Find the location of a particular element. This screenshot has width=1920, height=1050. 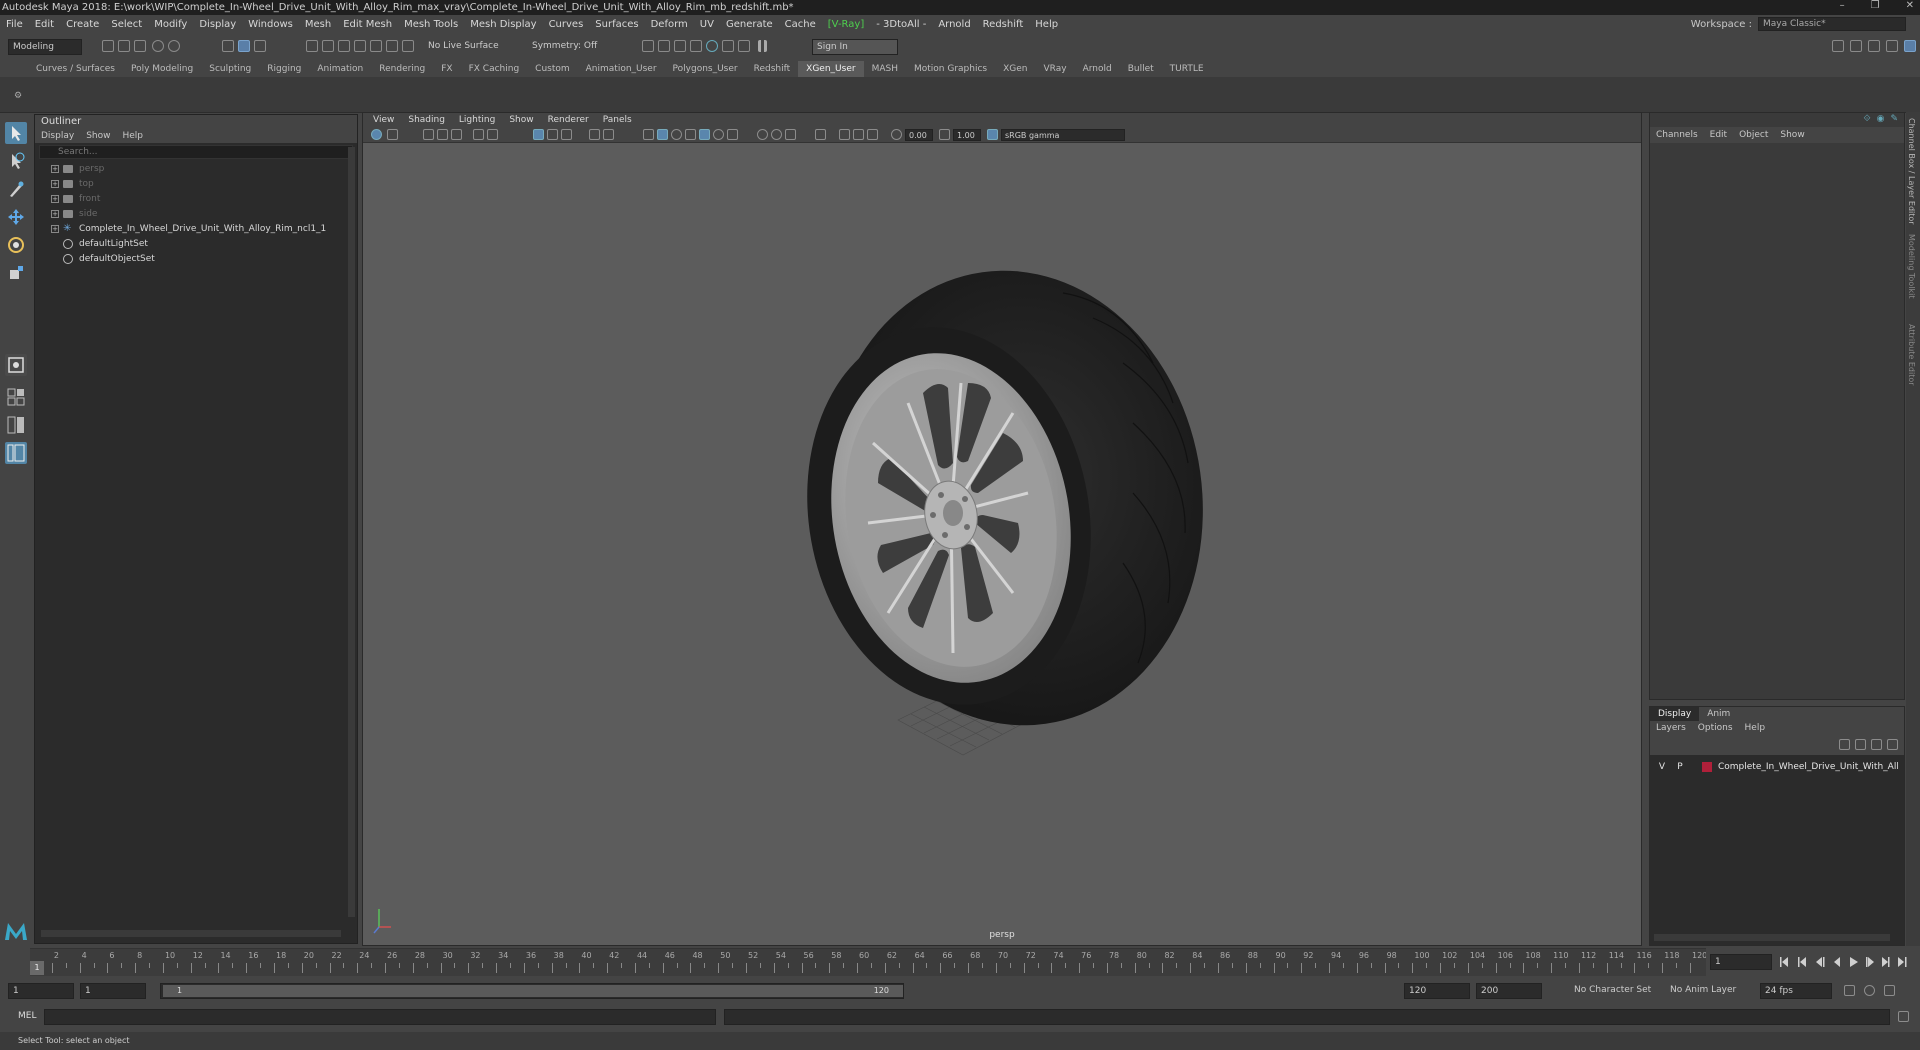

channel-box-menu-edit: Edit is located at coordinates (1718, 135).